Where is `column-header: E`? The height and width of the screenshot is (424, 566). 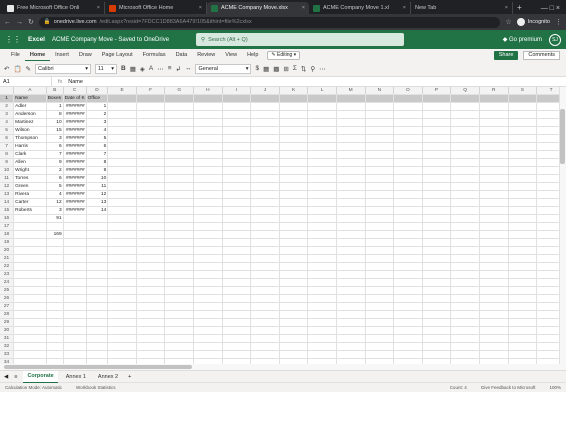 column-header: E is located at coordinates (122, 91).